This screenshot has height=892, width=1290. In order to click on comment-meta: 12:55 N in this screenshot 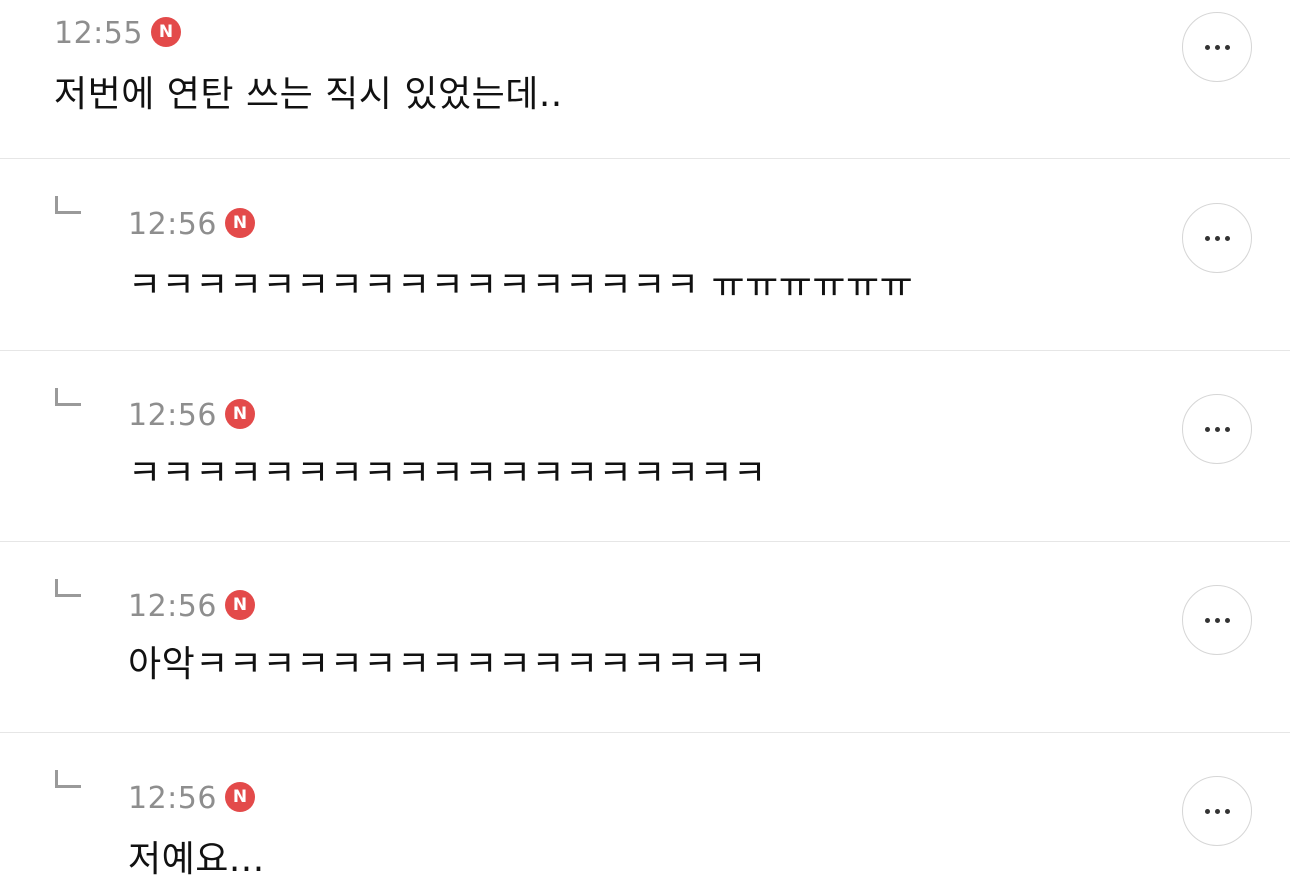, I will do `click(117, 34)`.